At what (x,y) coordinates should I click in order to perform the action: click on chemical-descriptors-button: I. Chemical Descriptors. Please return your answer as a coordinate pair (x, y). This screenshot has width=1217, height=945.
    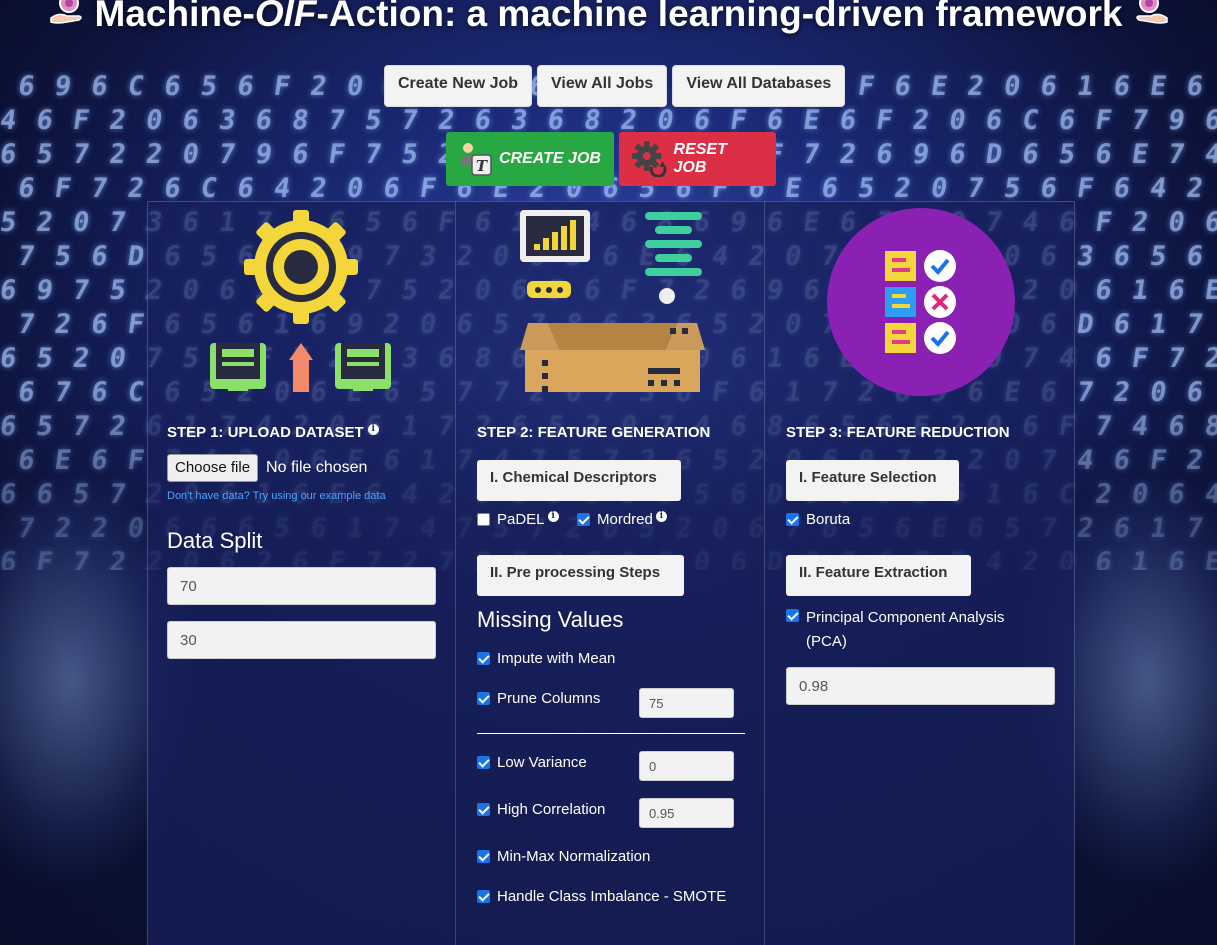
    Looking at the image, I should click on (579, 480).